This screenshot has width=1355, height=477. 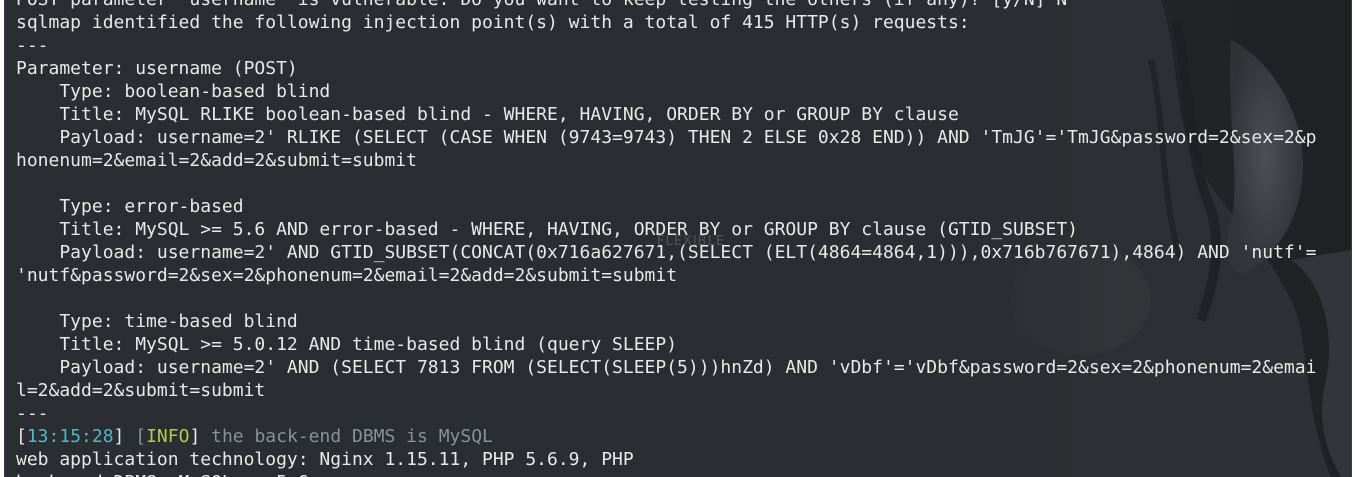 What do you see at coordinates (346, 436) in the screenshot?
I see `log-message: the back-end DBMS is MySQL` at bounding box center [346, 436].